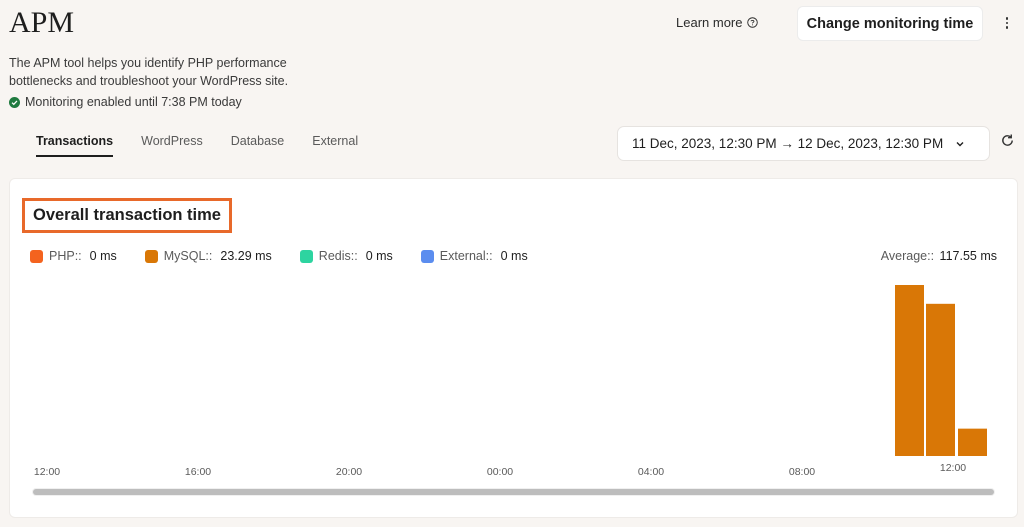  Describe the element at coordinates (960, 143) in the screenshot. I see `chevron-down-icon` at that location.